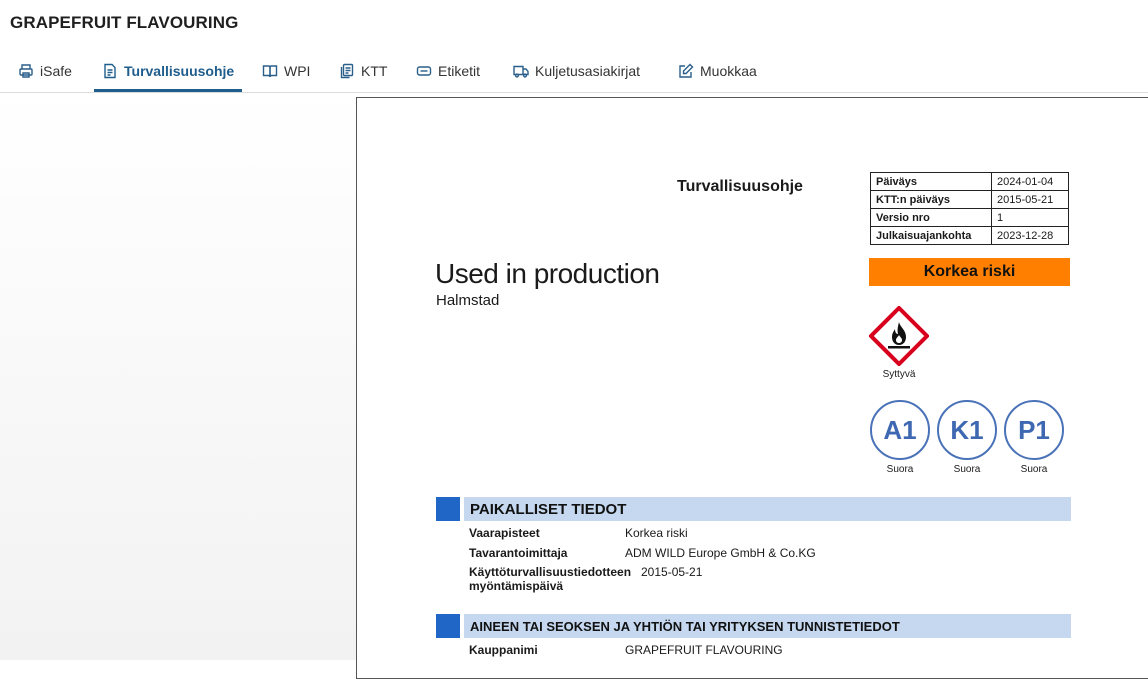  What do you see at coordinates (424, 70) in the screenshot?
I see `label-icon` at bounding box center [424, 70].